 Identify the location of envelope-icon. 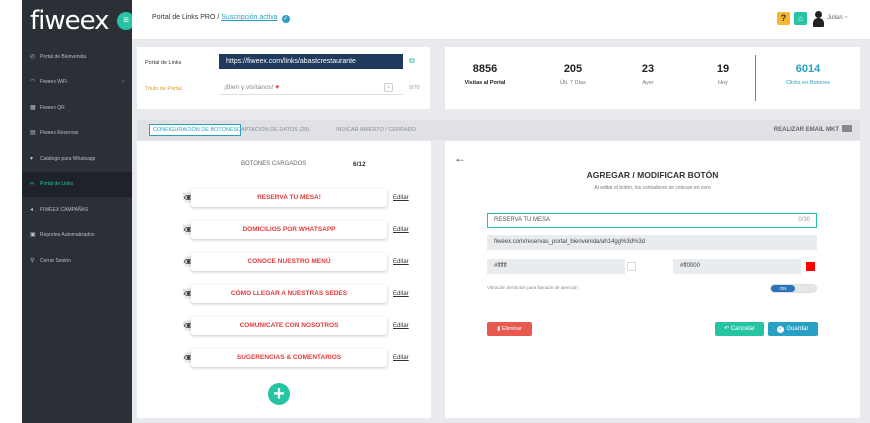
(847, 128).